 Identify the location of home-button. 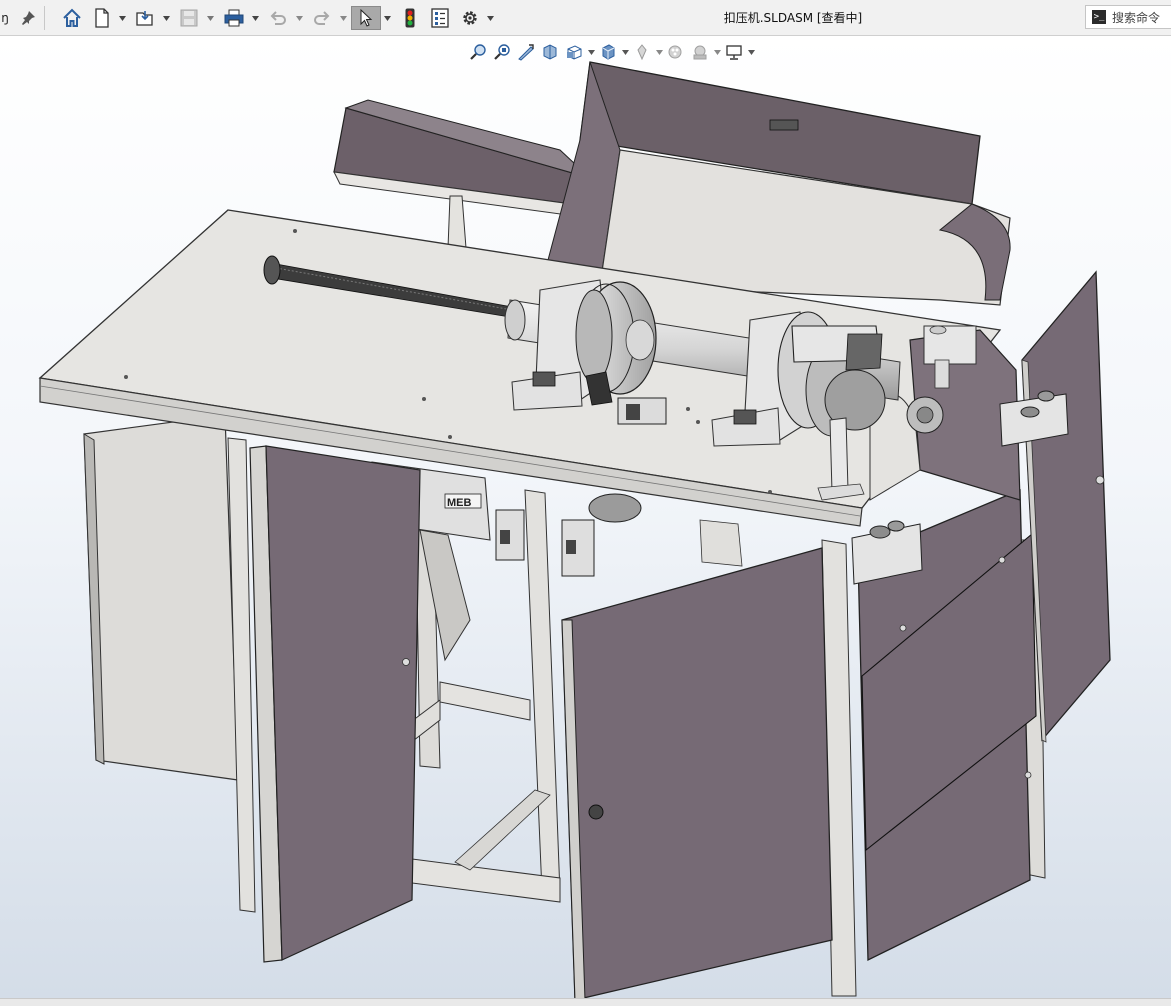
(72, 18).